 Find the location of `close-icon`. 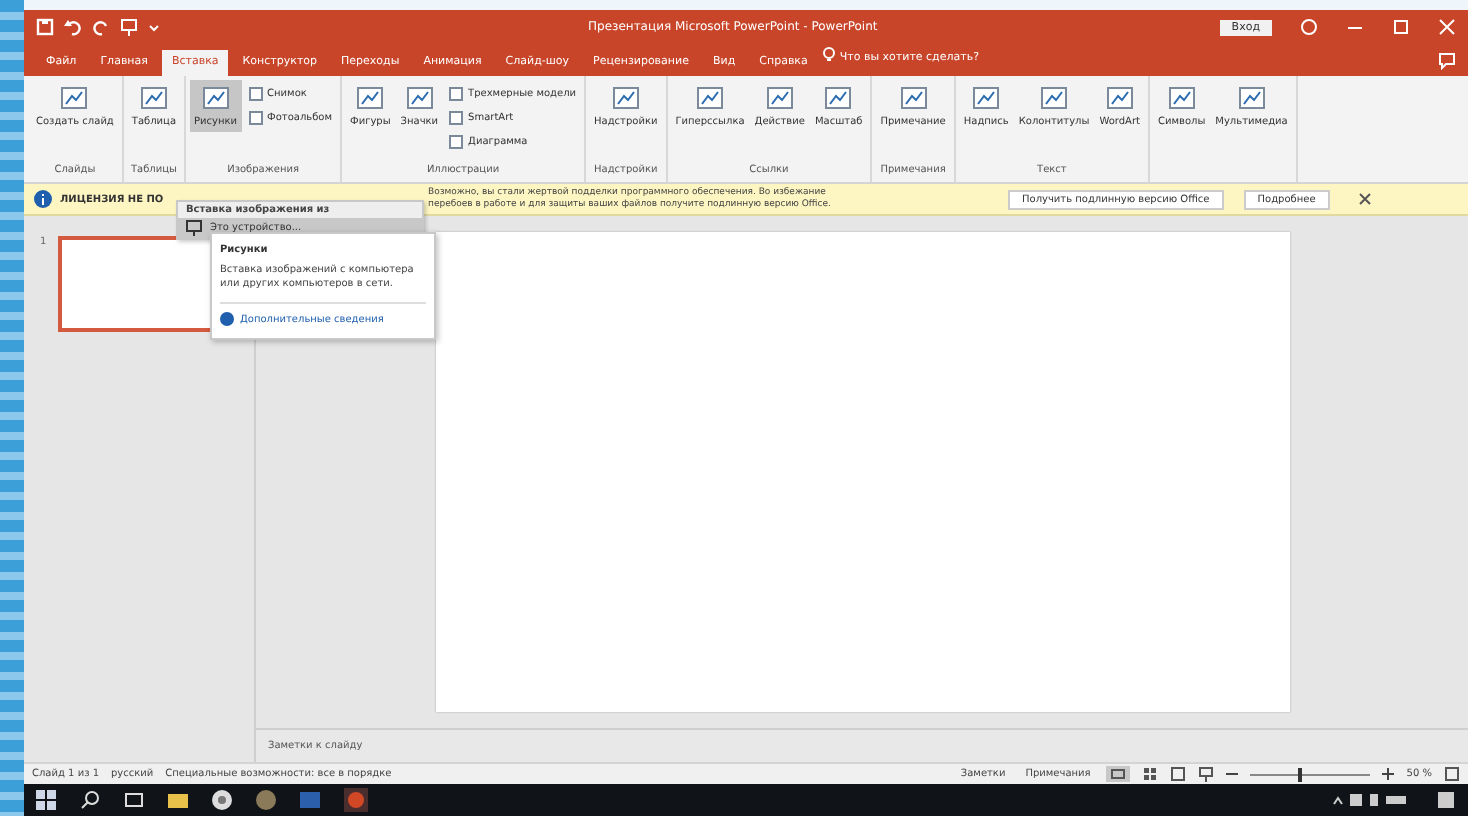

close-icon is located at coordinates (1364, 199).